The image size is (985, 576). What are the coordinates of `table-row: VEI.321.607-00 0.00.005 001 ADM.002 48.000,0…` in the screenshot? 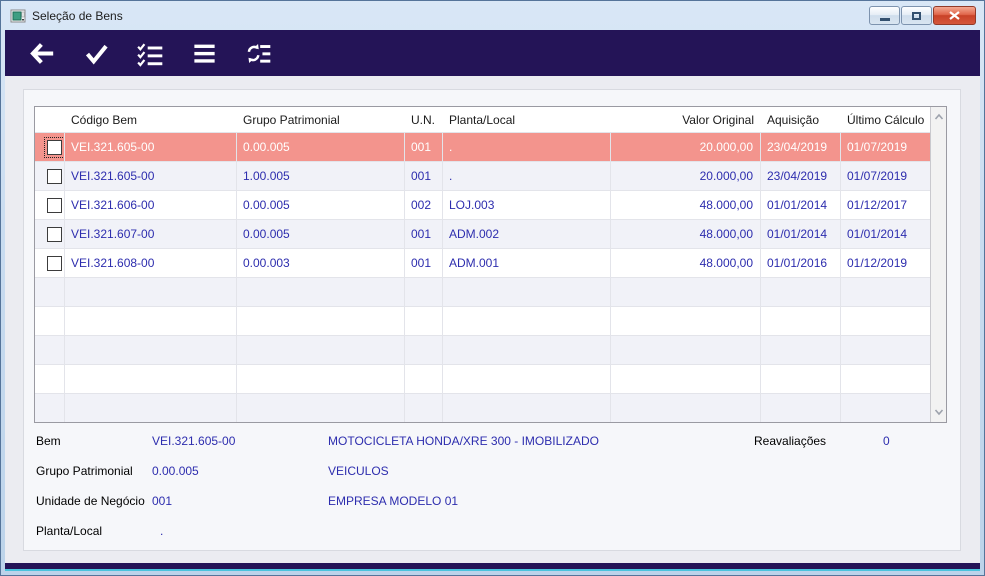 It's located at (490, 234).